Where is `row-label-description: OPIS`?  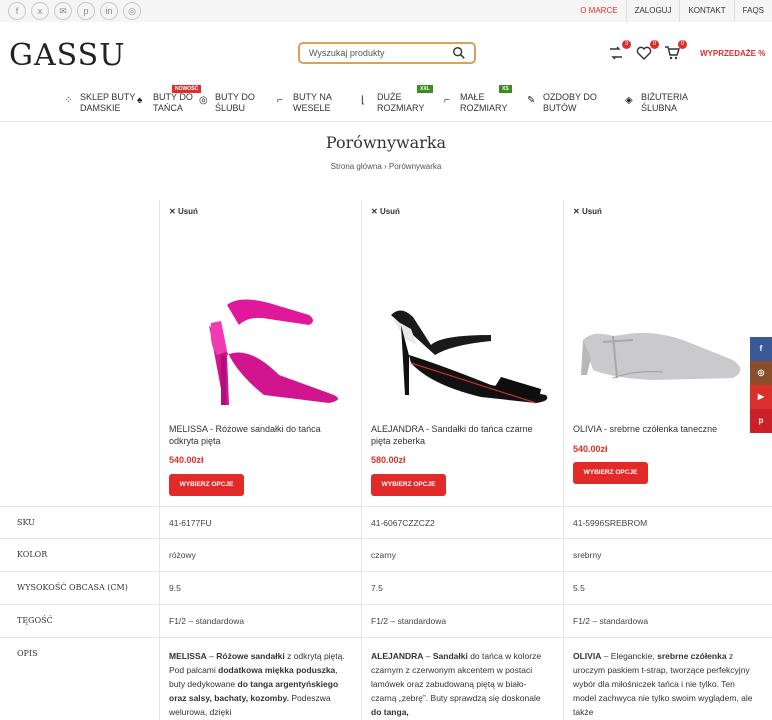
row-label-description: OPIS is located at coordinates (27, 653).